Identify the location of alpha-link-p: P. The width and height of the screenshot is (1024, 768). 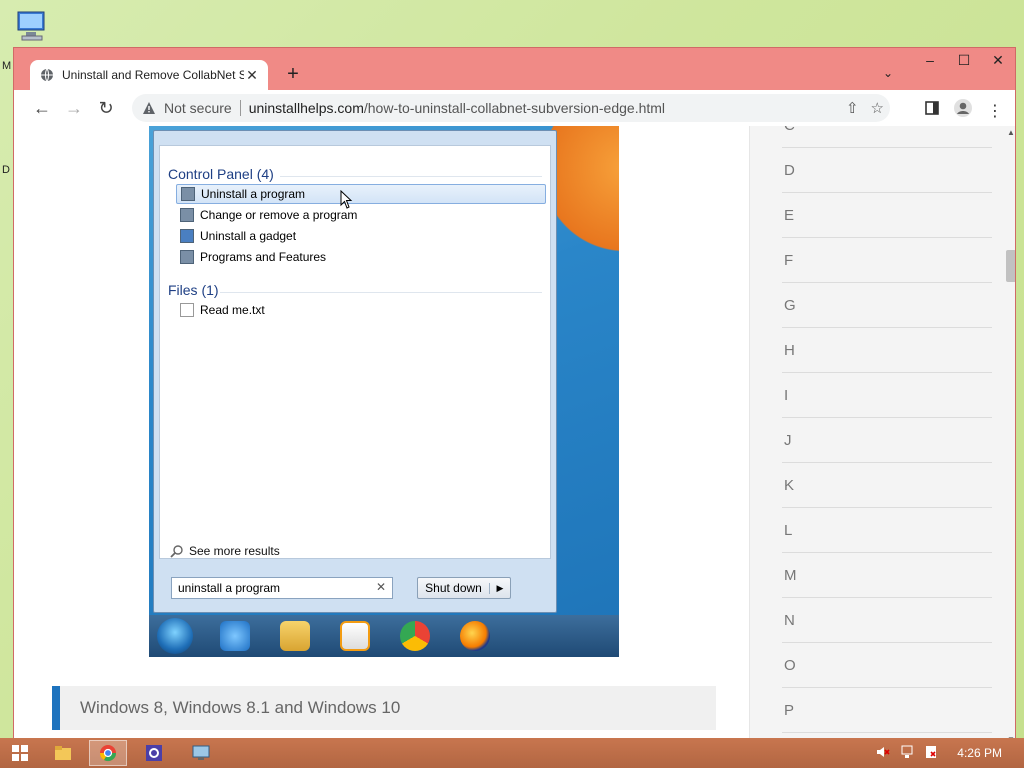
(887, 711).